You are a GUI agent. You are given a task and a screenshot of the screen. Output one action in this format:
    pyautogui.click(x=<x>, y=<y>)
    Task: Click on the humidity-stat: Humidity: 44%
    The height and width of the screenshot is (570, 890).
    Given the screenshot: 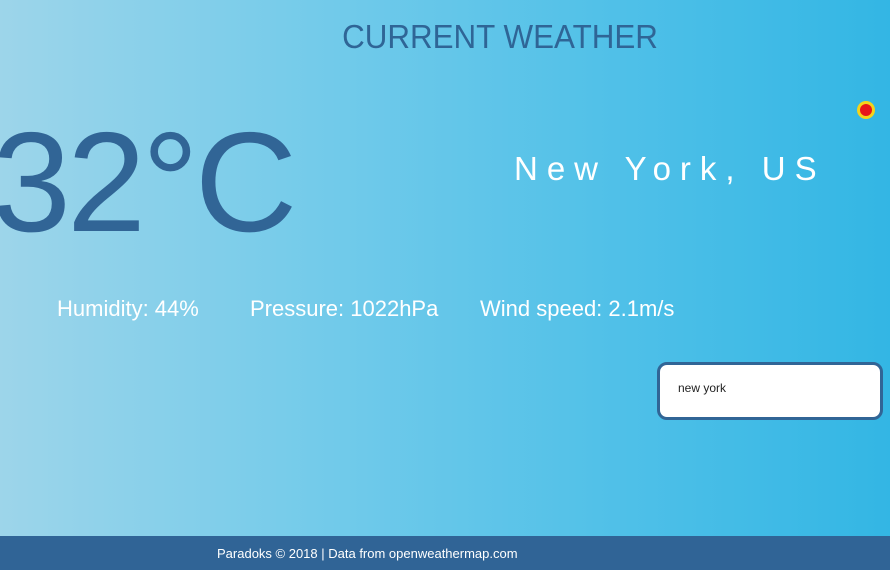 What is the action you would take?
    pyautogui.click(x=128, y=308)
    